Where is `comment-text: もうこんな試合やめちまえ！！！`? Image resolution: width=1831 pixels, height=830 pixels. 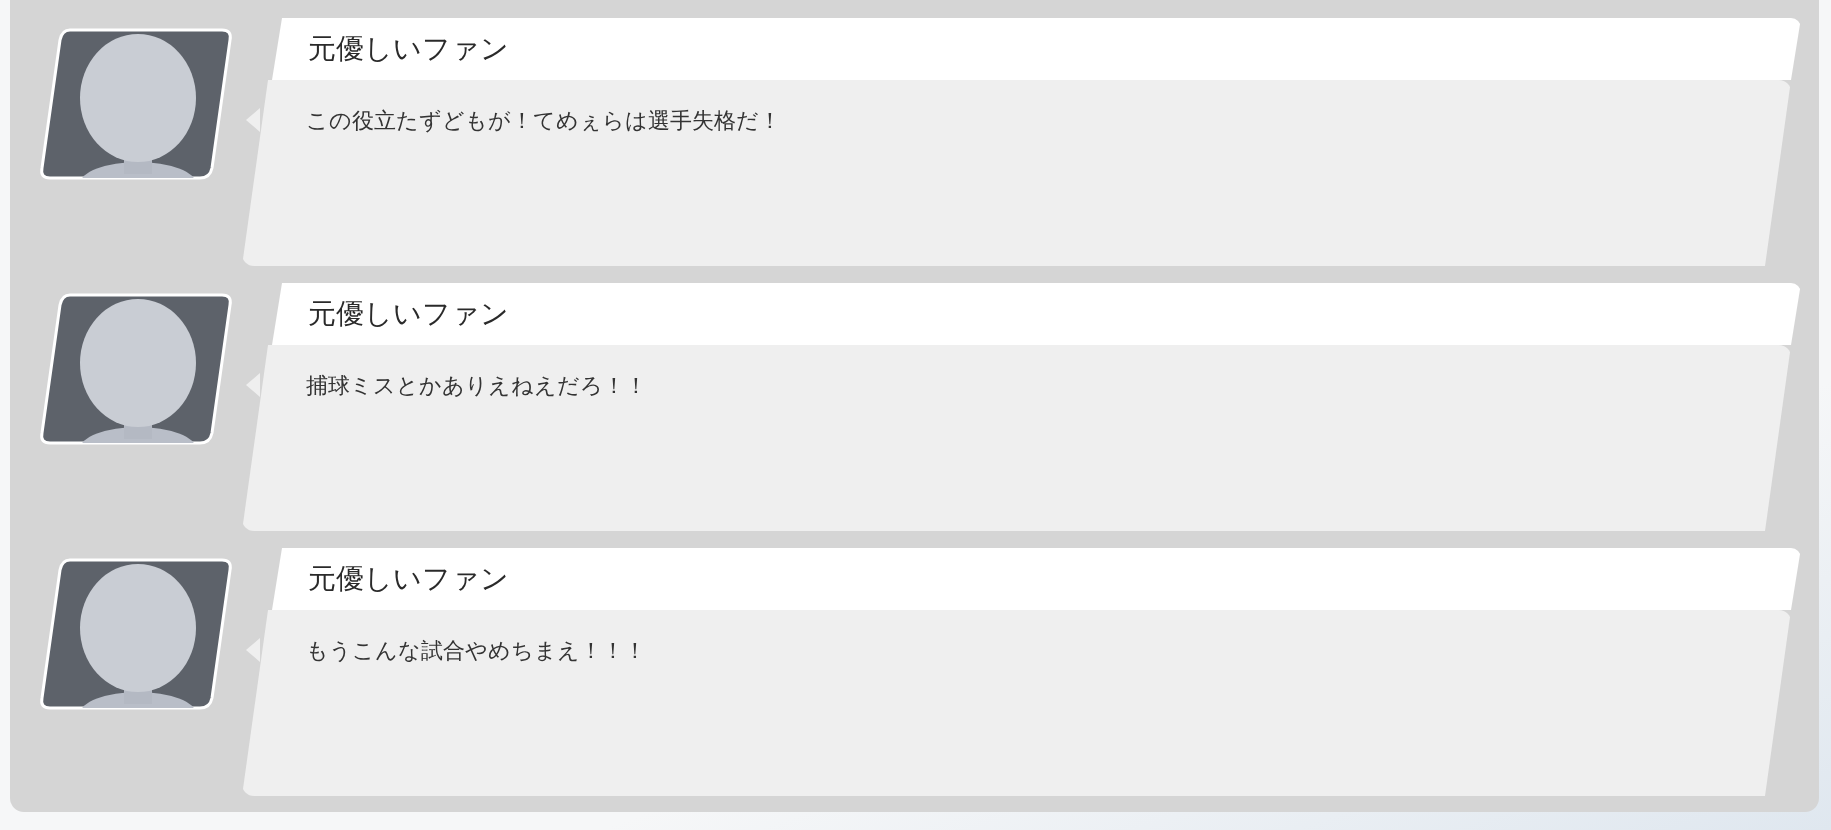 comment-text: もうこんな試合やめちまえ！！！ is located at coordinates (476, 650).